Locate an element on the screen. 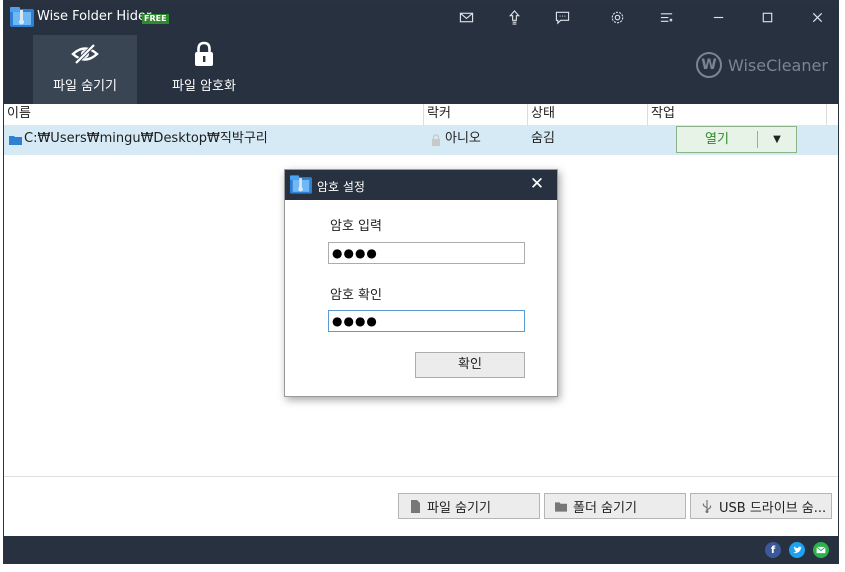 The height and width of the screenshot is (572, 845). wisecleaner-logo: W WiseCleaner is located at coordinates (762, 65).